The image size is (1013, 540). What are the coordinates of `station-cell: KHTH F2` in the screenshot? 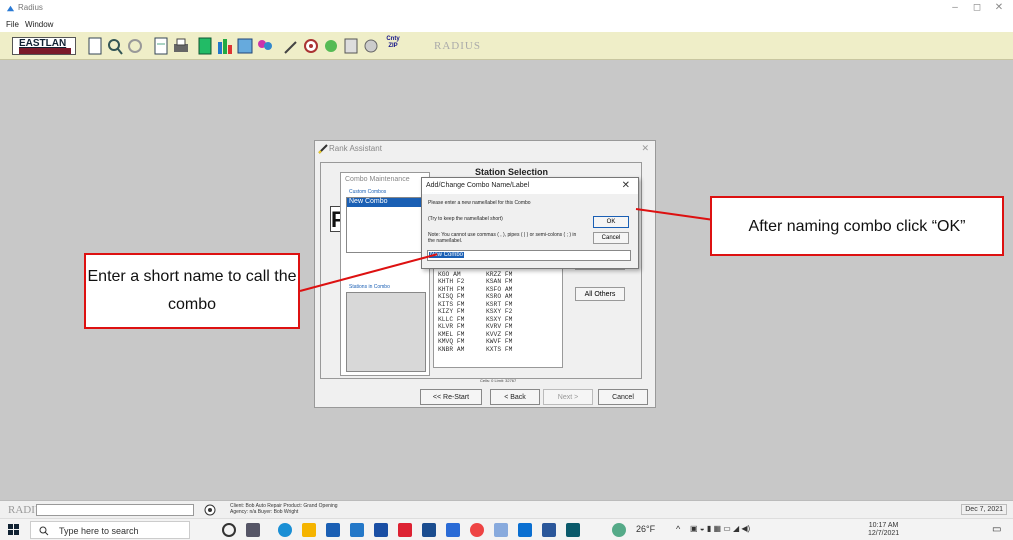 It's located at (462, 282).